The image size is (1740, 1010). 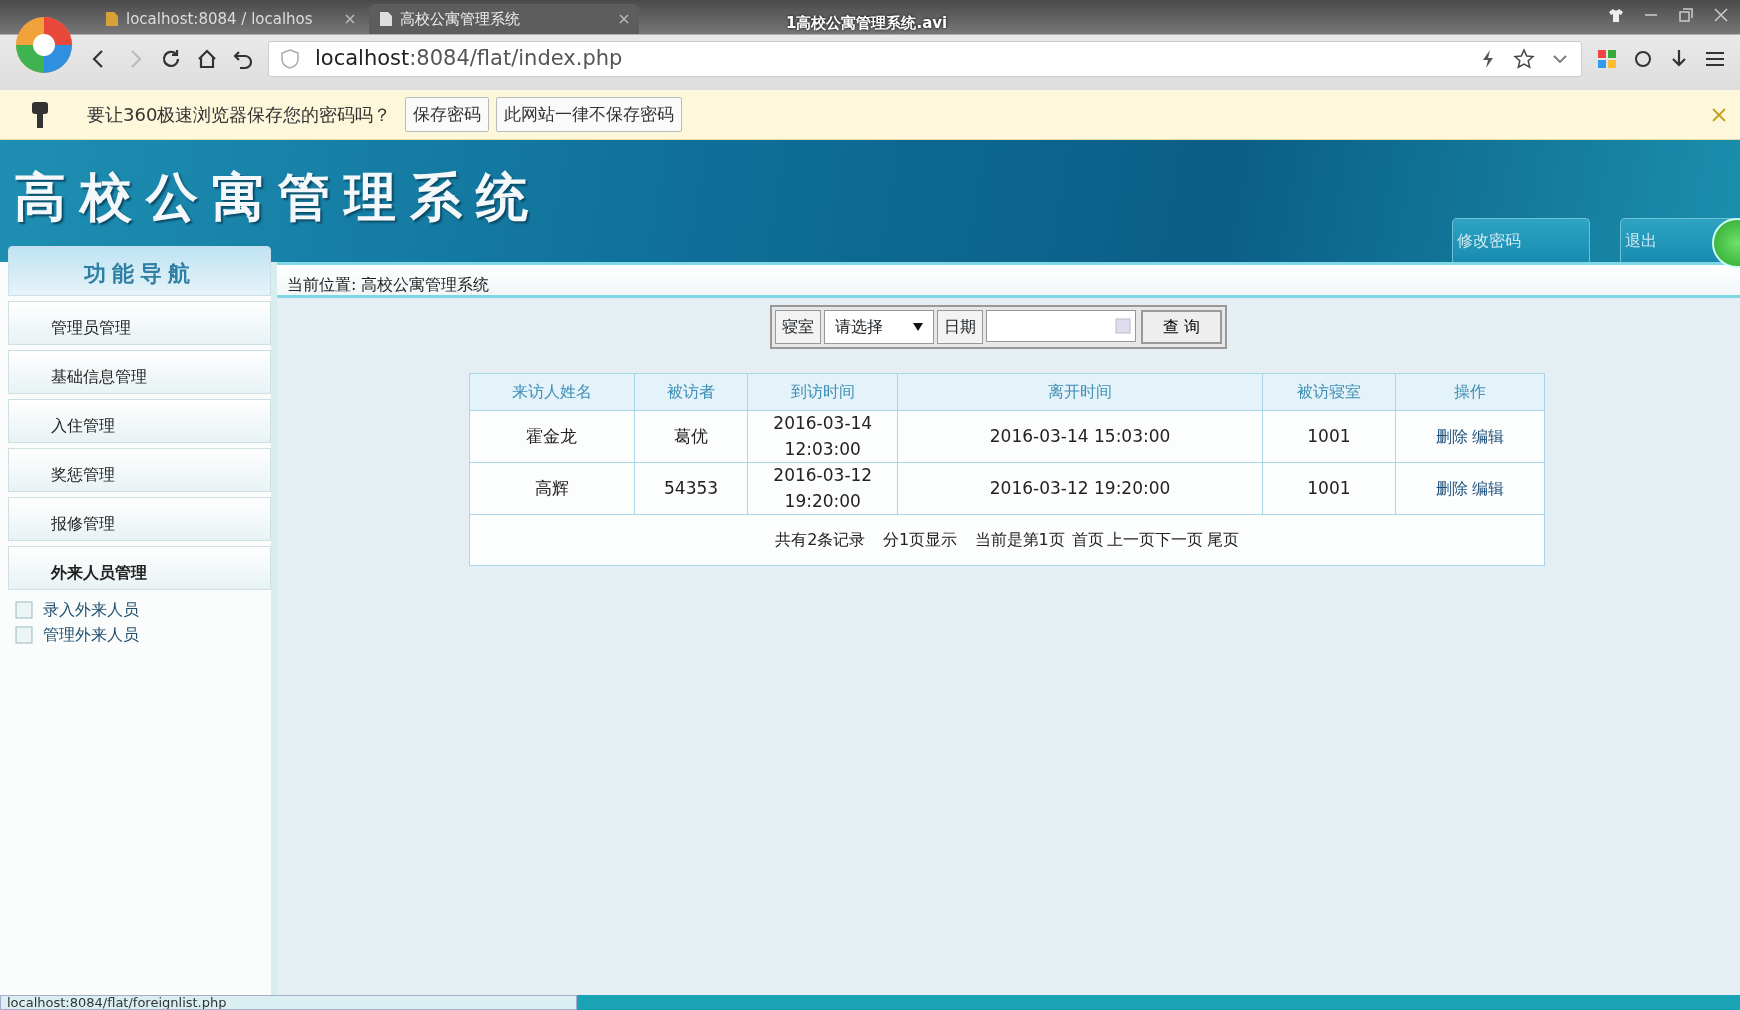 I want to click on table-cell: 霍金龙, so click(x=552, y=436).